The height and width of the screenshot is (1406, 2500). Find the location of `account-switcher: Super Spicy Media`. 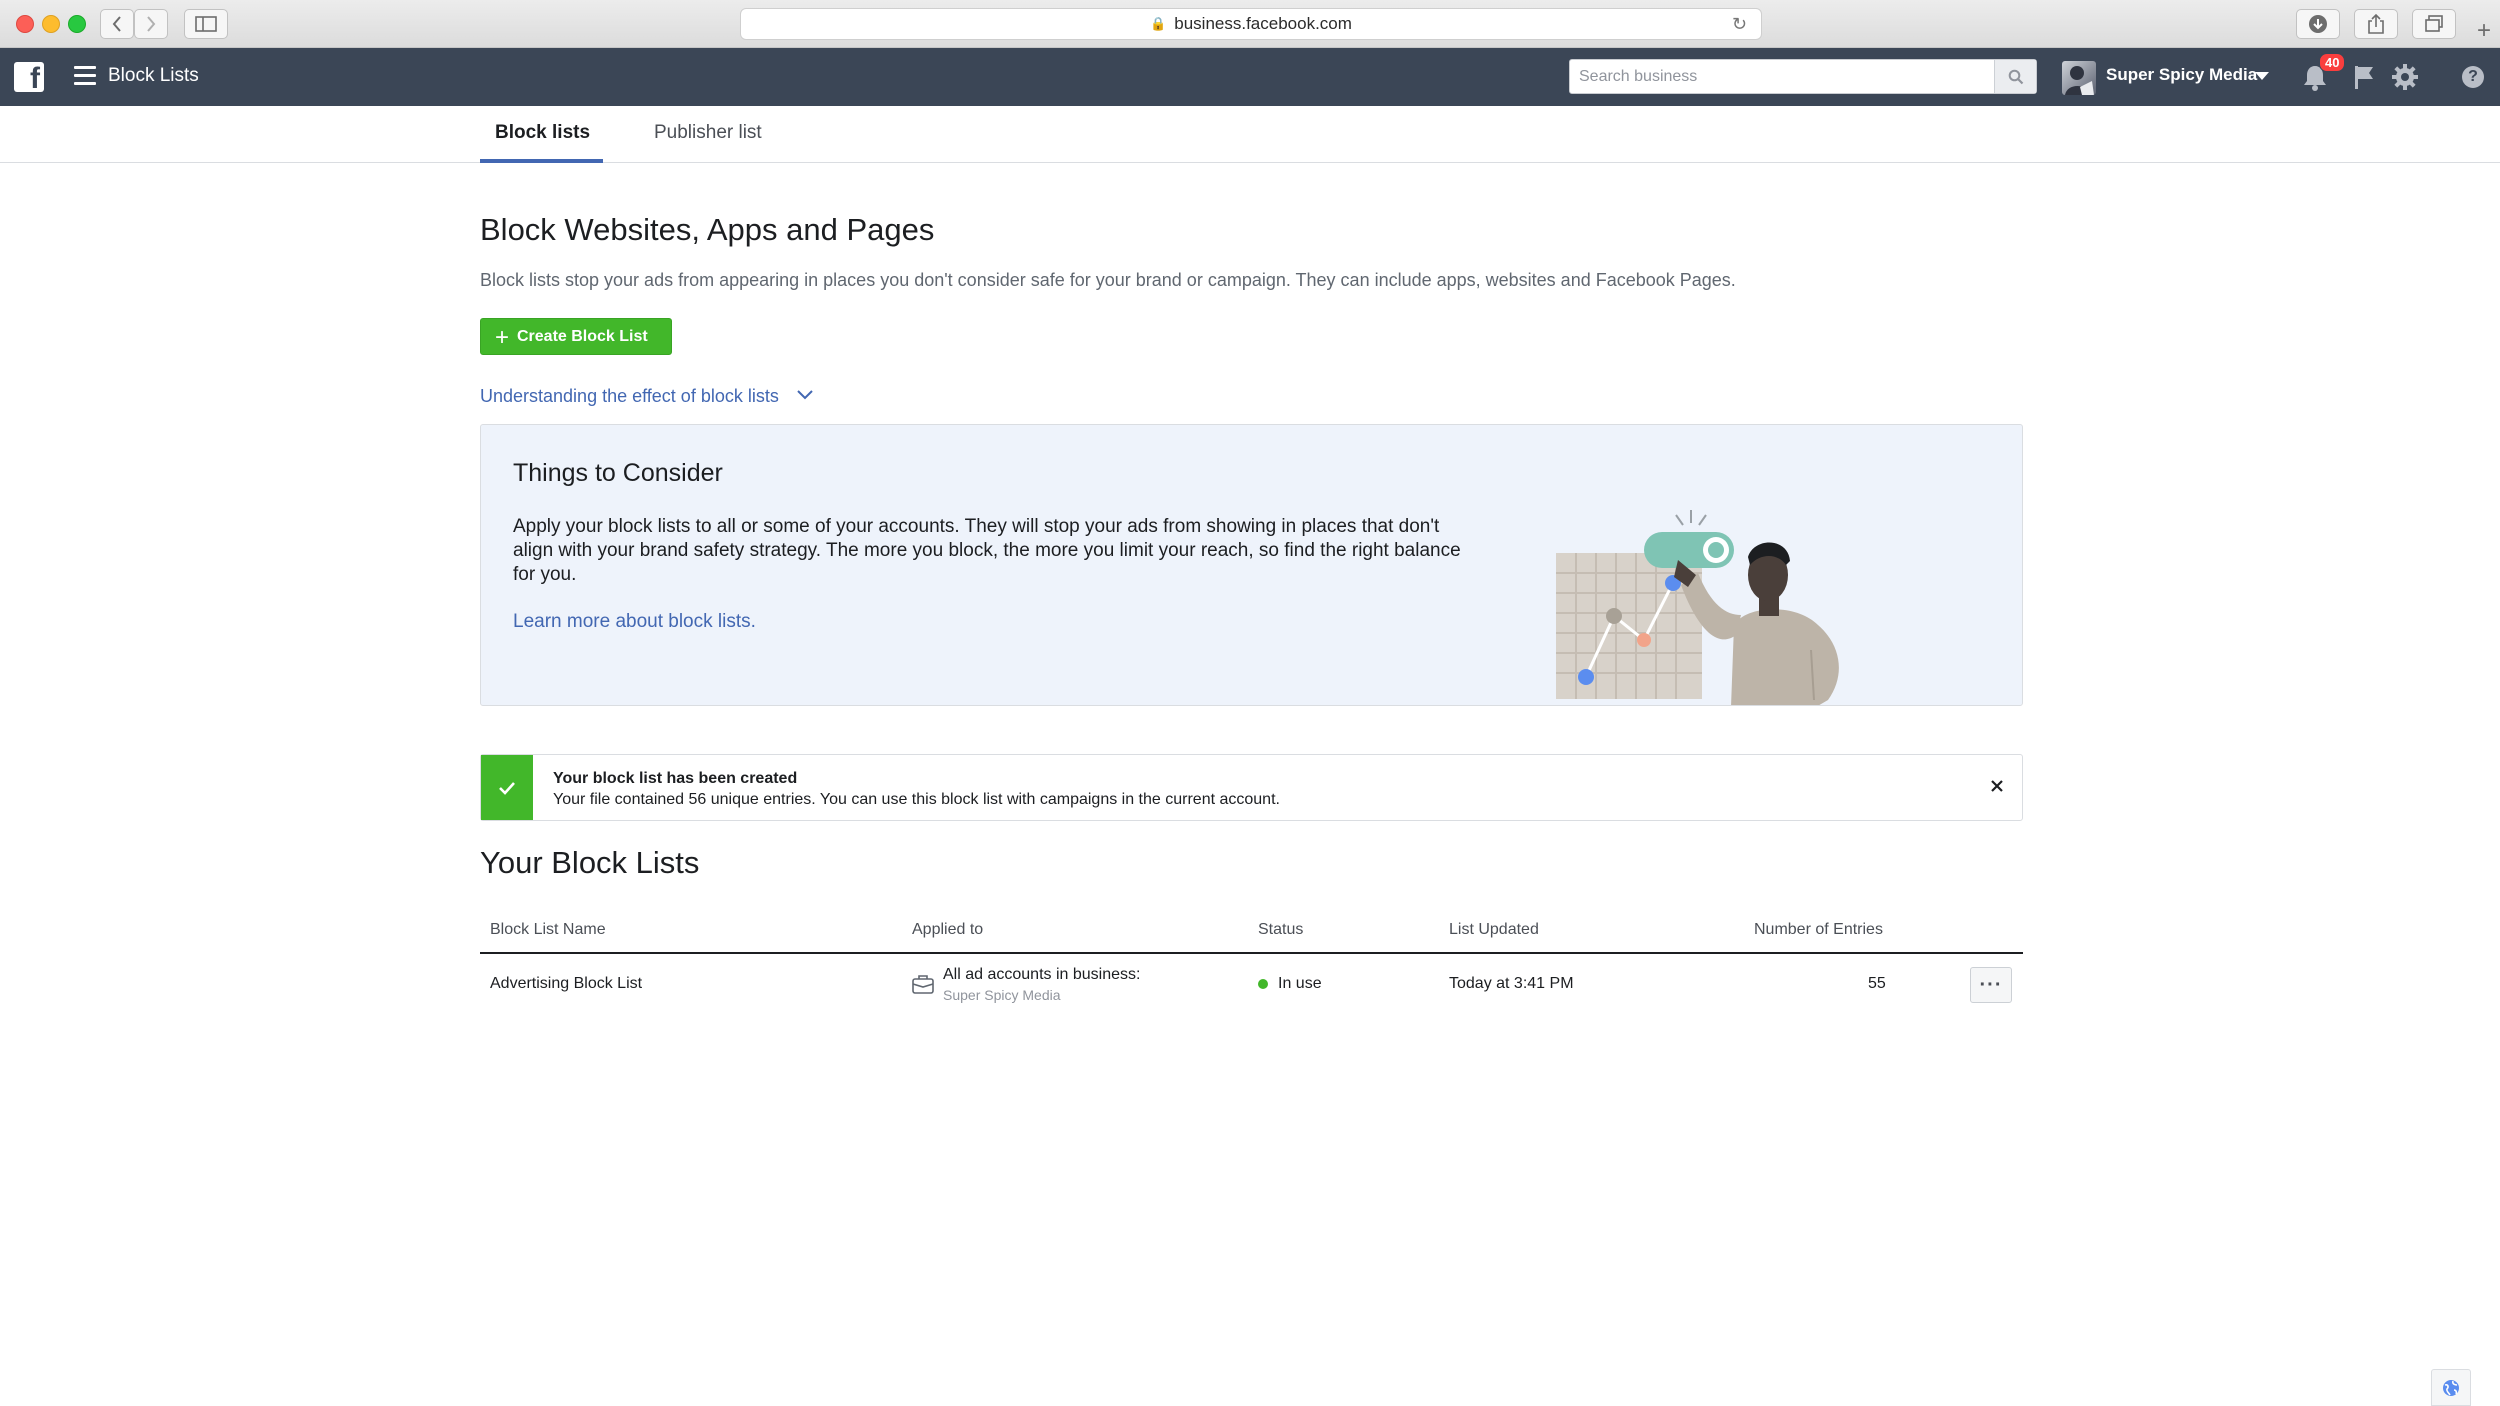

account-switcher: Super Spicy Media is located at coordinates (2181, 75).